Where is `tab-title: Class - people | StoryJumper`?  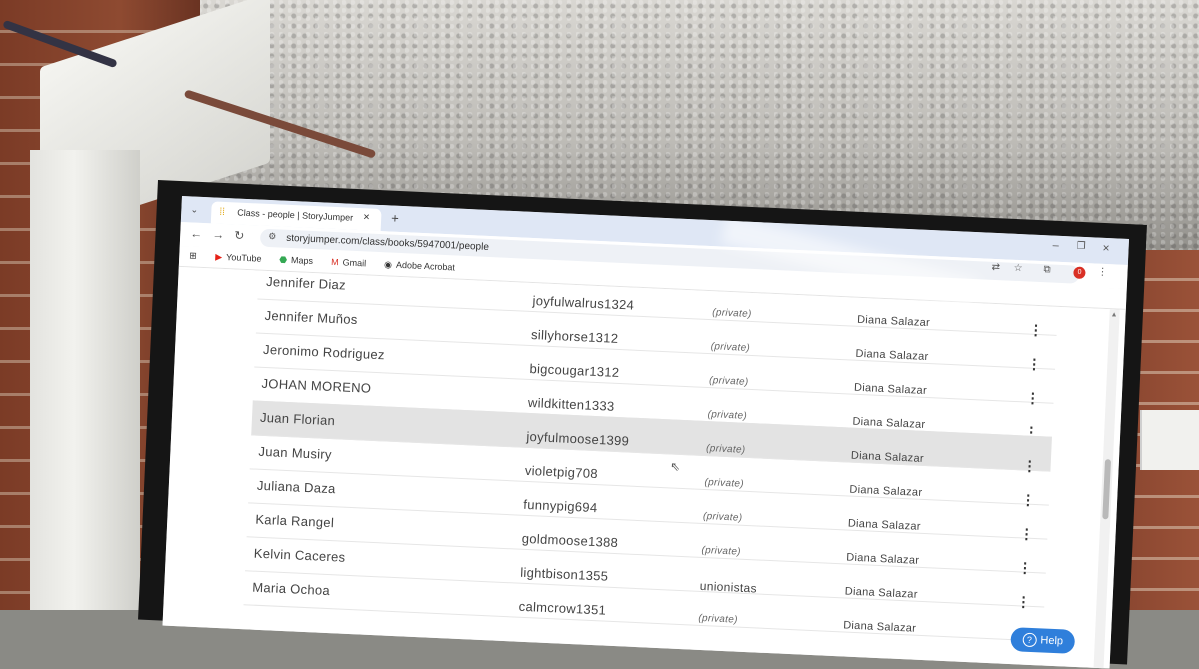 tab-title: Class - people | StoryJumper is located at coordinates (295, 215).